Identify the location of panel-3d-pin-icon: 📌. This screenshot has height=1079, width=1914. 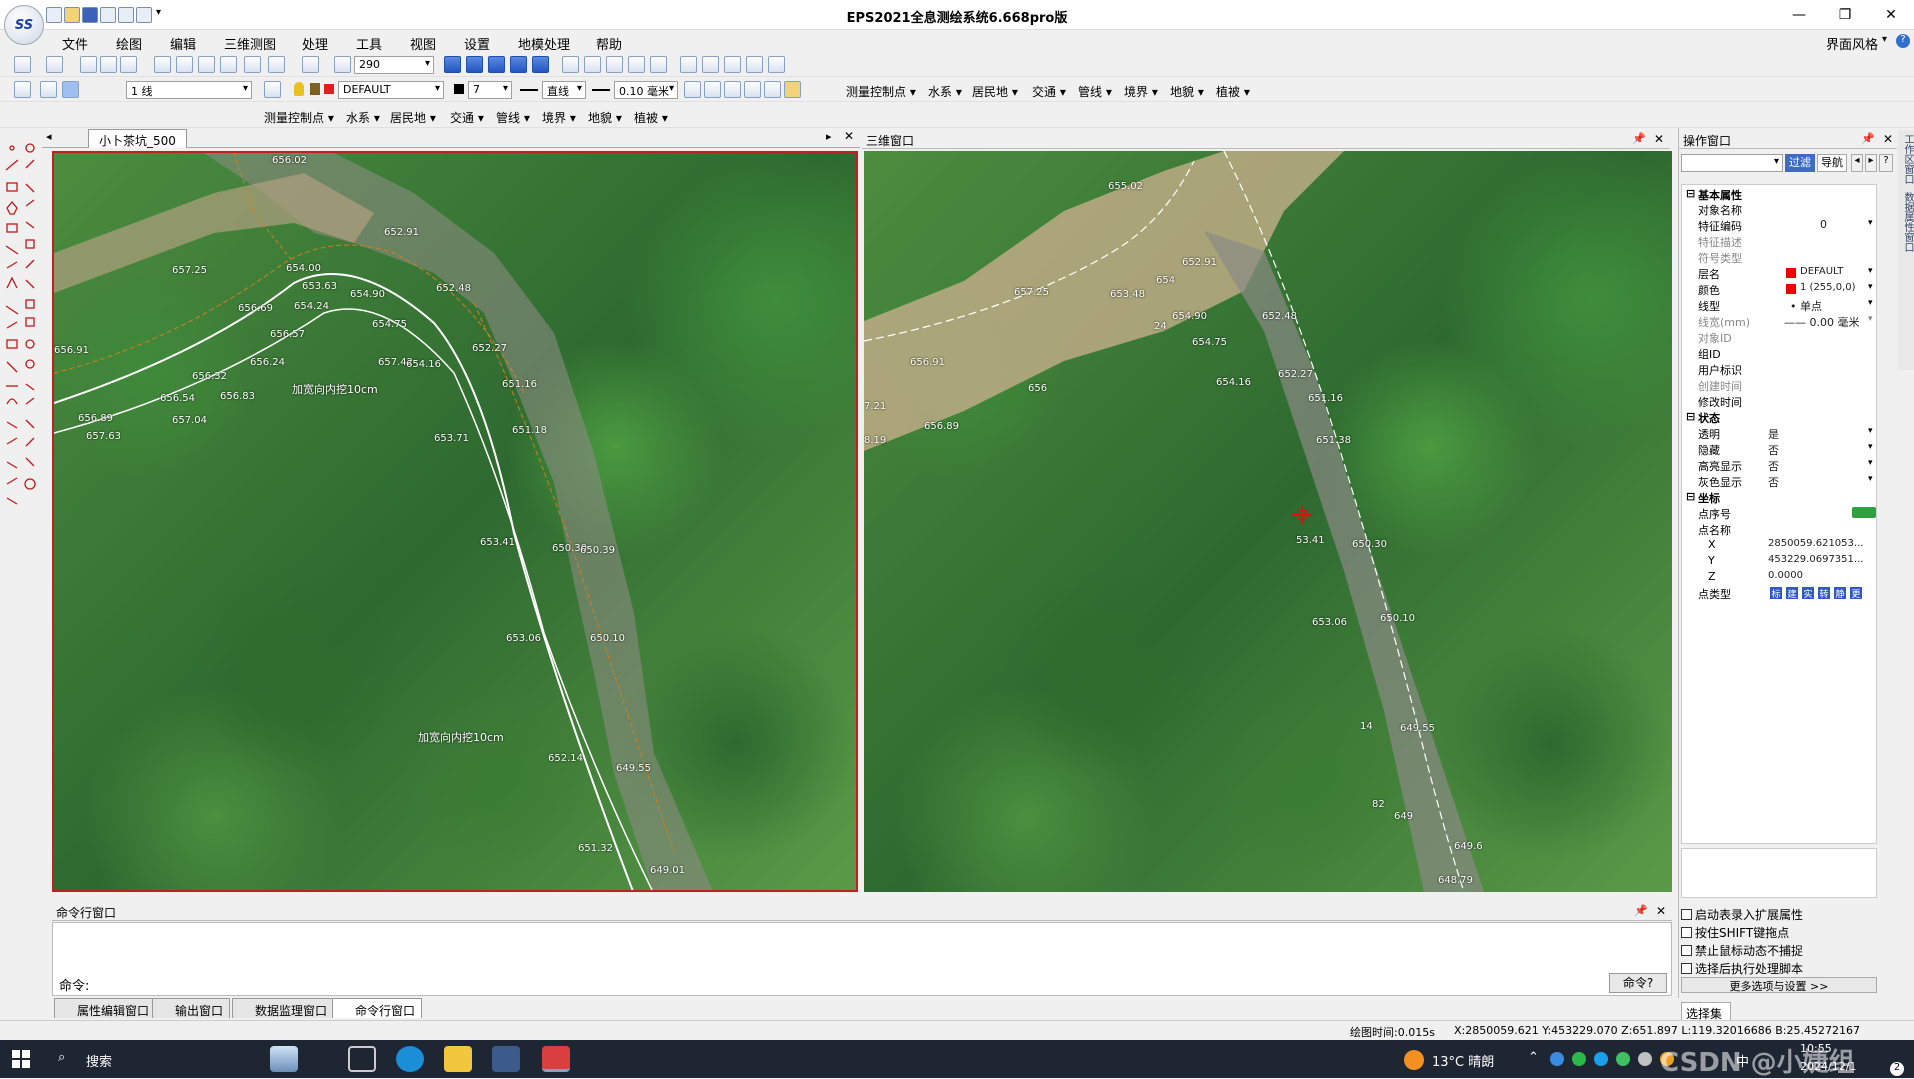
(1639, 138).